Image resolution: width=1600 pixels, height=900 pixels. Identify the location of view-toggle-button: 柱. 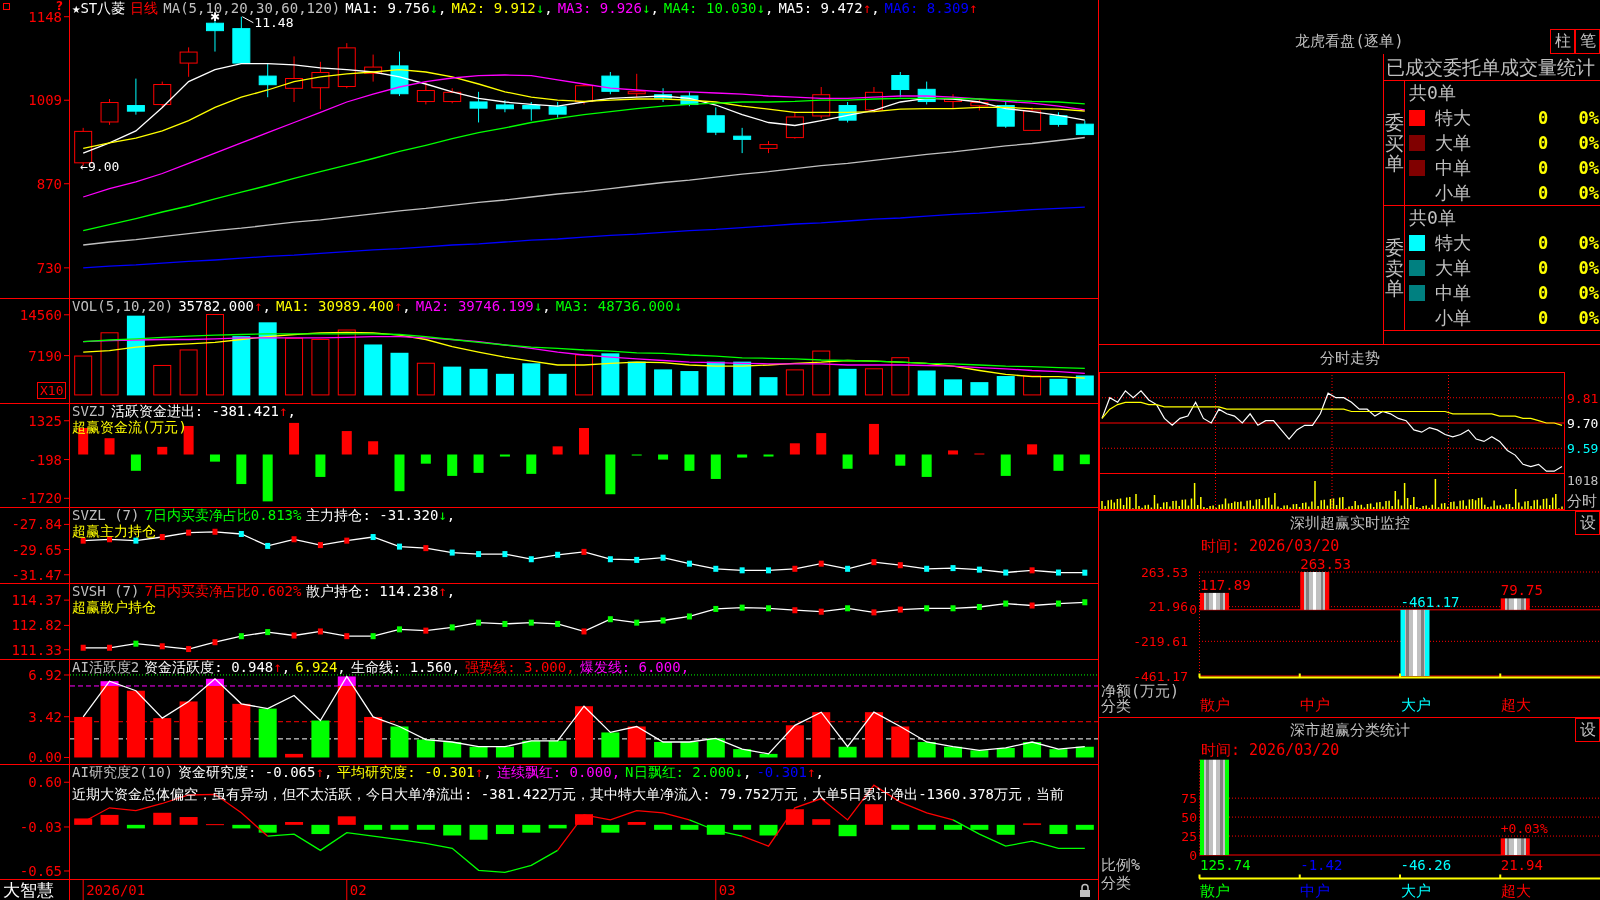
(1562, 41).